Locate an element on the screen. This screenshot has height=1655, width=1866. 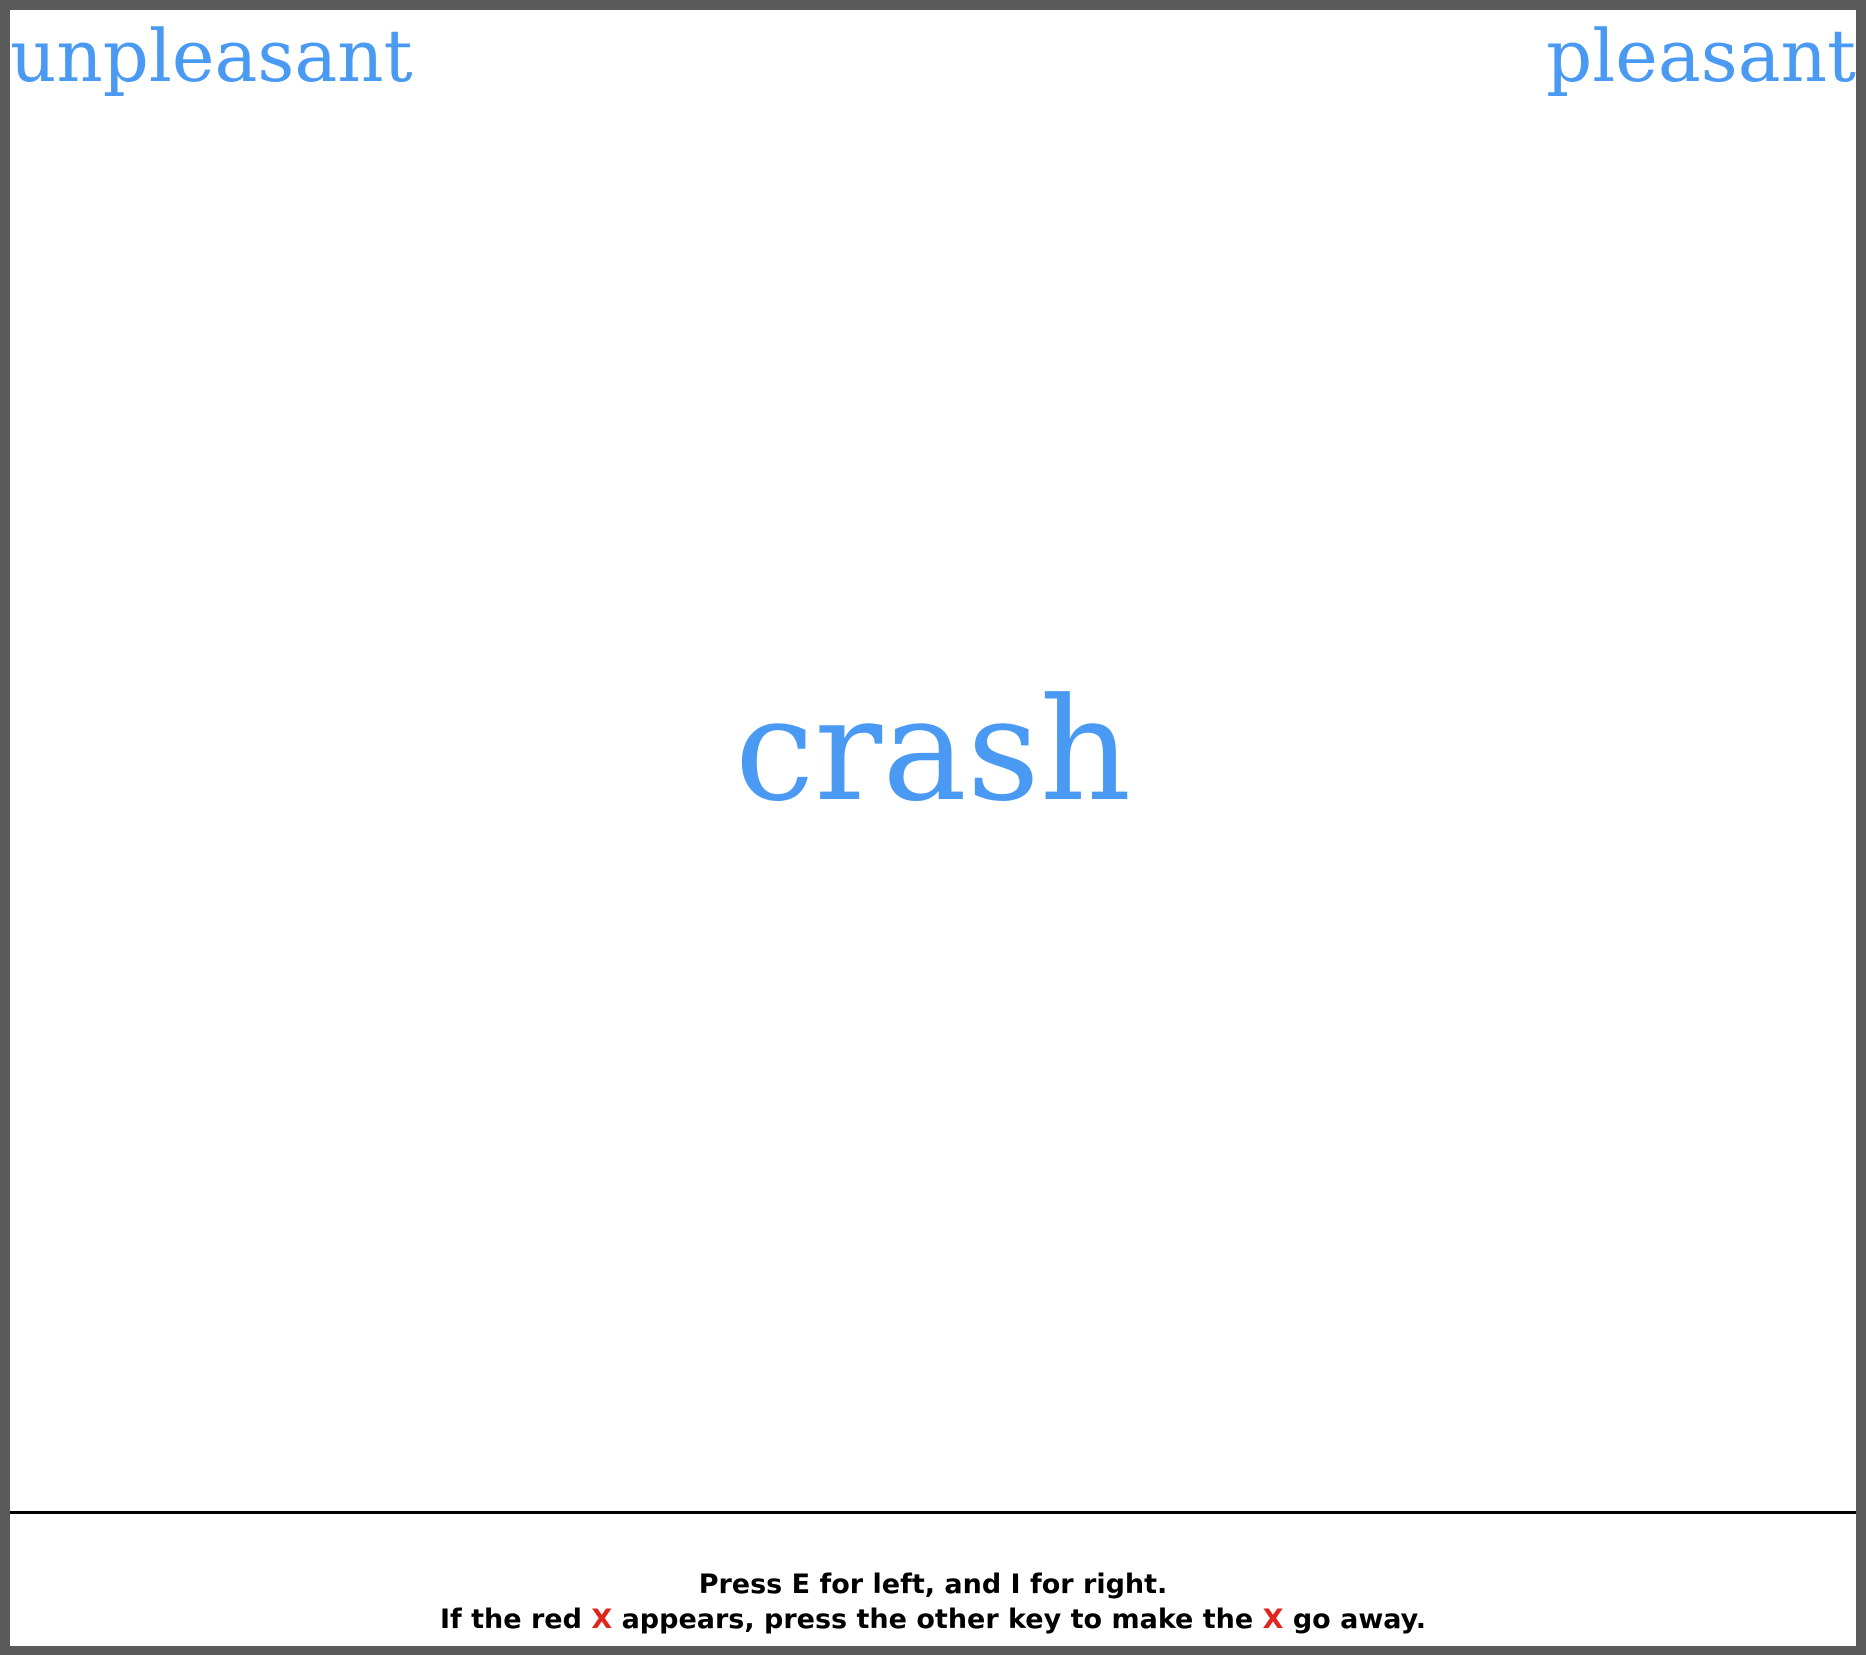
instruction-line-keys: Press E for left, and I for right. is located at coordinates (933, 1584).